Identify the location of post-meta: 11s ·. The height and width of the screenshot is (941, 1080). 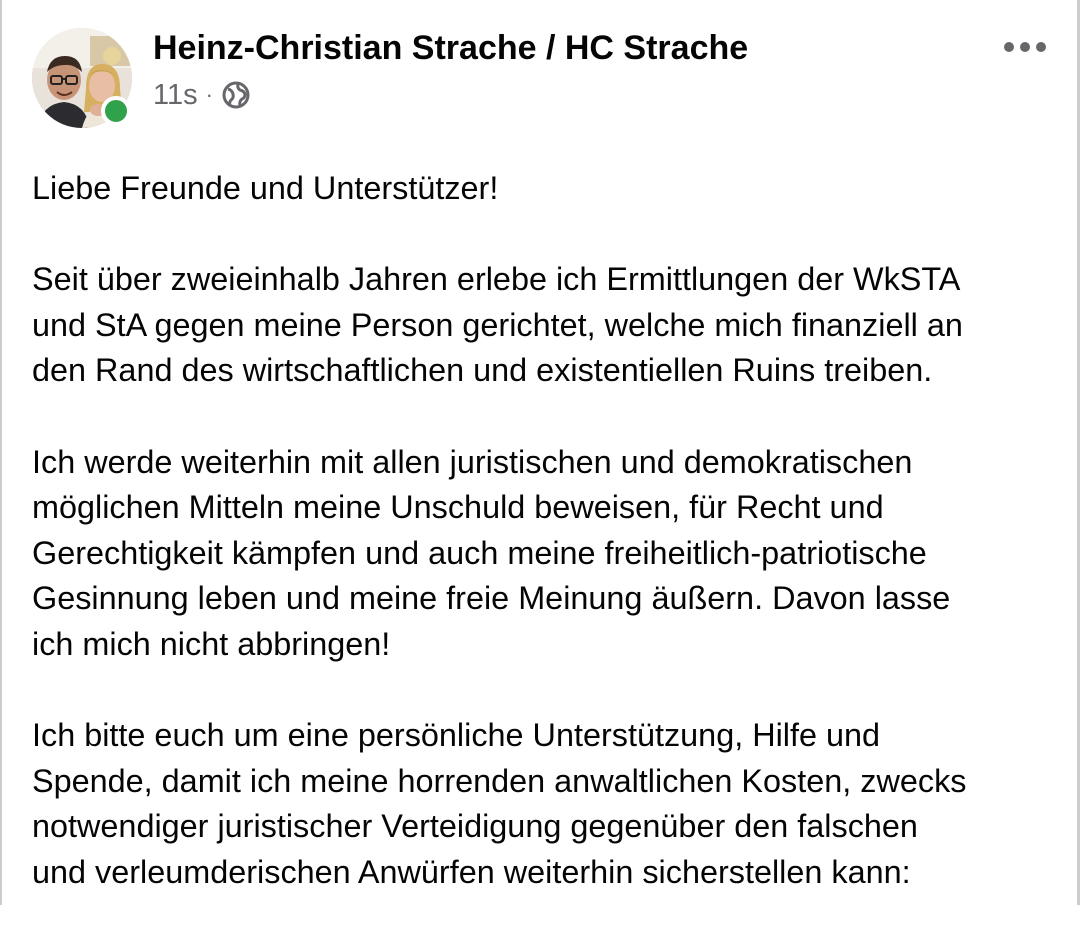
(202, 95).